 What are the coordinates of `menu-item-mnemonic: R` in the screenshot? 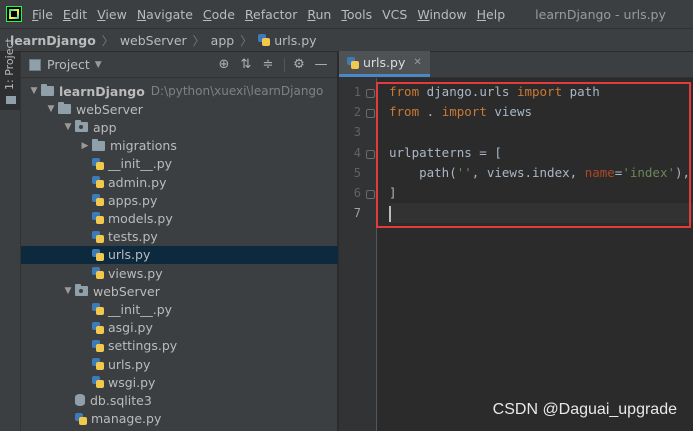 It's located at (249, 14).